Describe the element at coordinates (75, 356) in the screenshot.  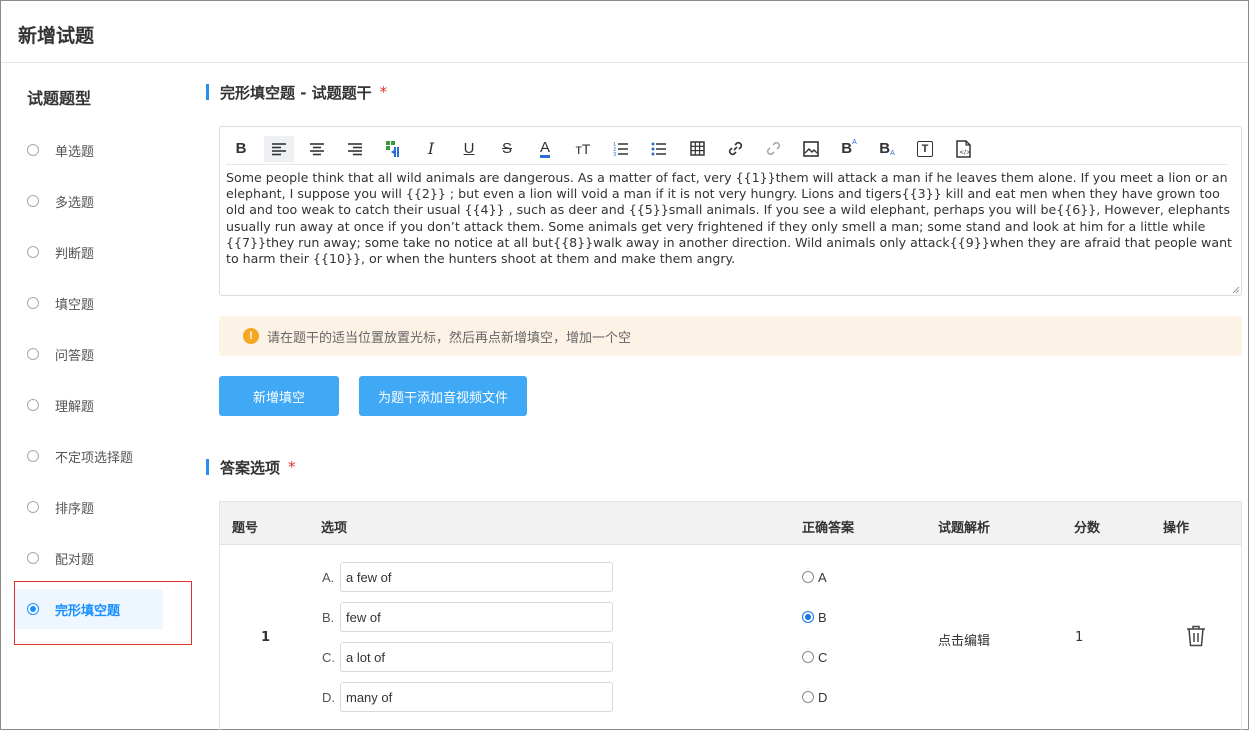
I see `type-item-label: 问答题` at that location.